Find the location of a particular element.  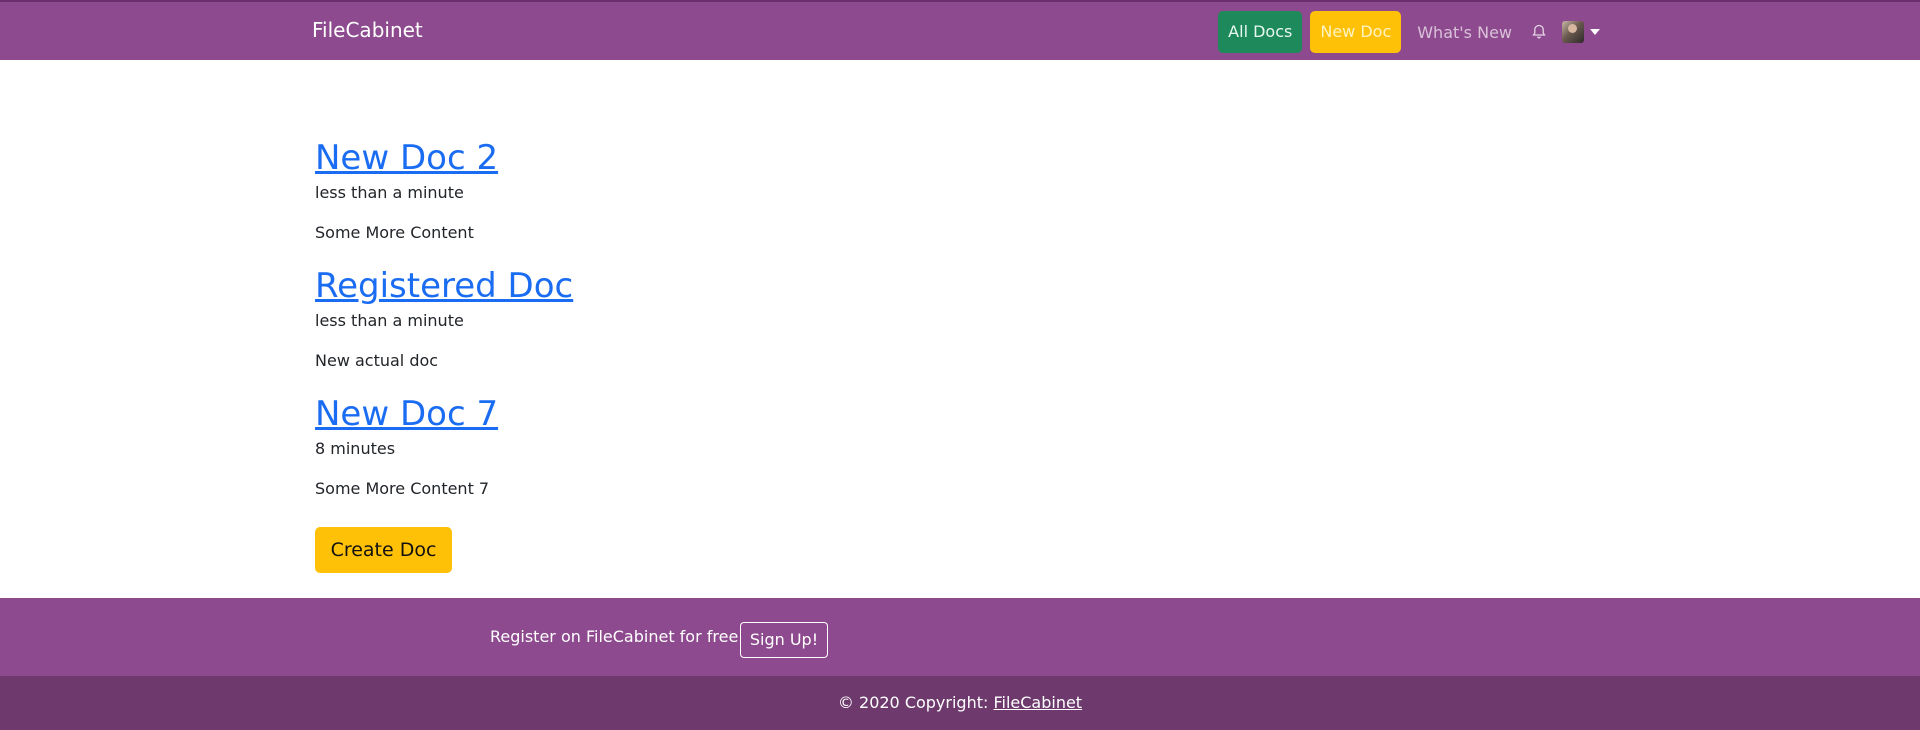

doc-body: New actual doc is located at coordinates (377, 360).